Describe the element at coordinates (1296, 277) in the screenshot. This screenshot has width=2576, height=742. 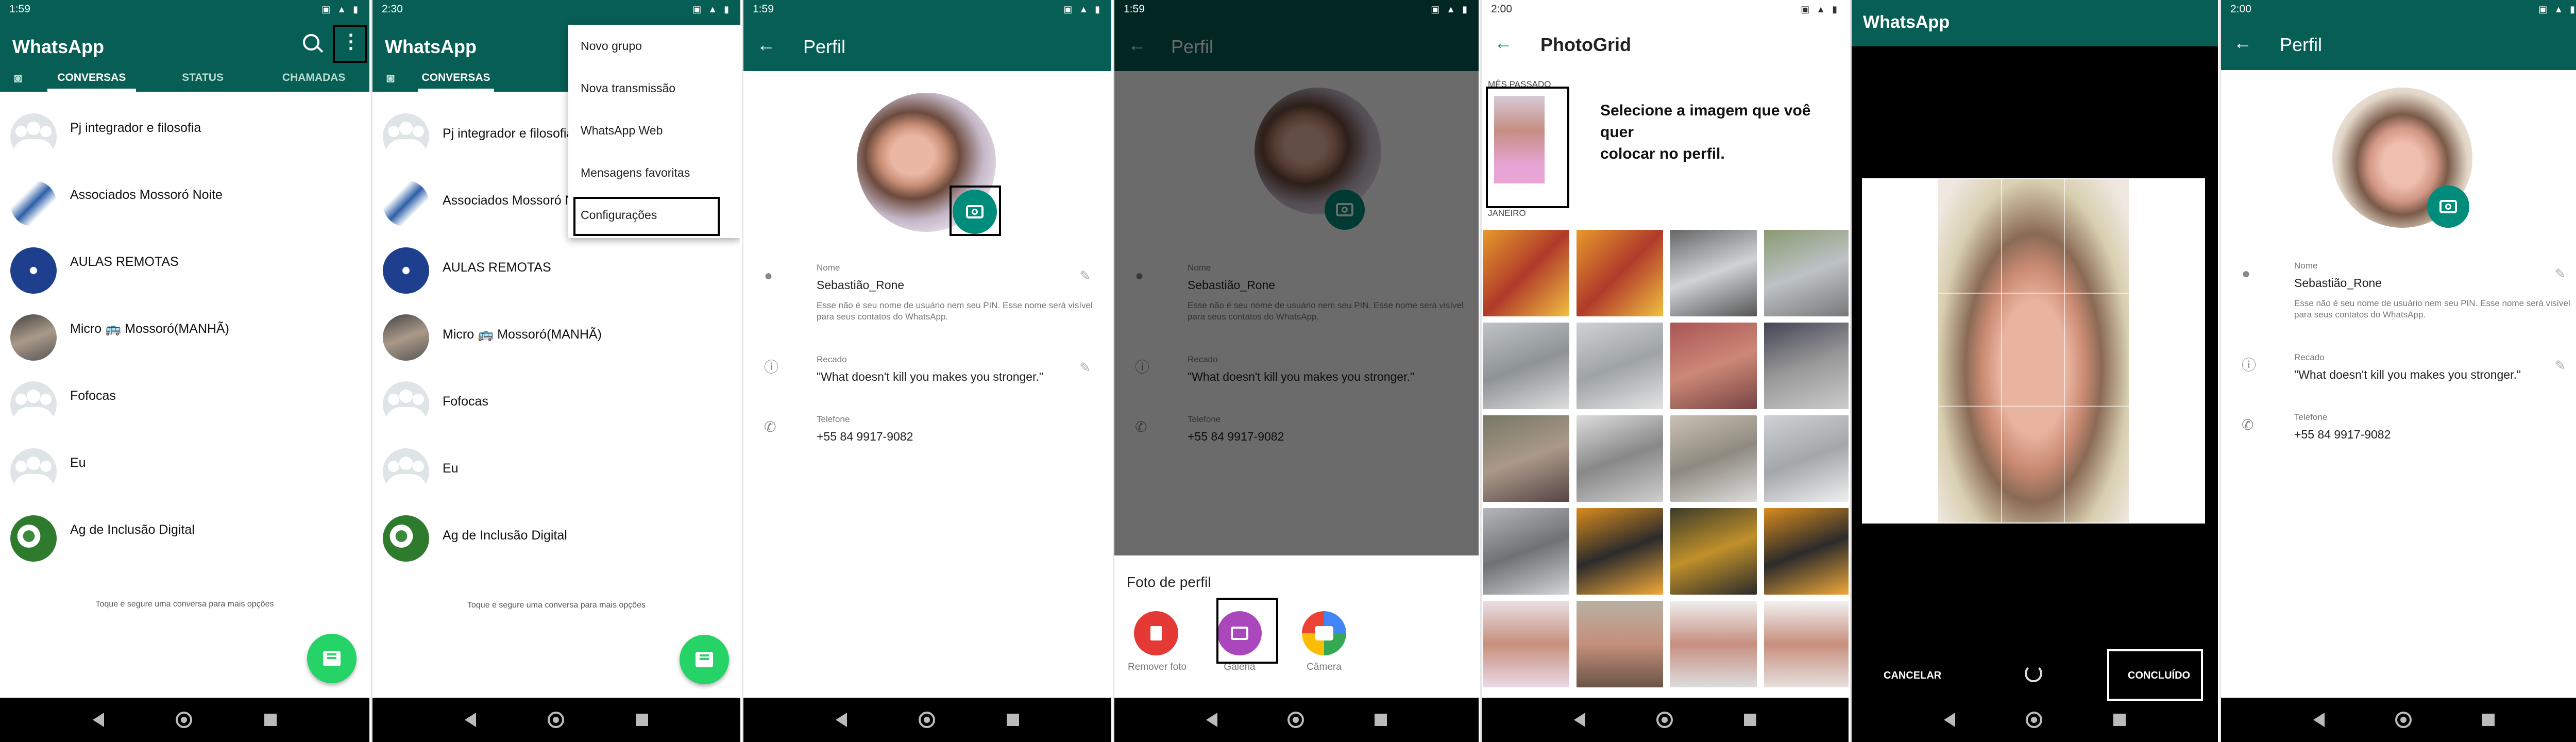
I see `dim-overlay` at that location.